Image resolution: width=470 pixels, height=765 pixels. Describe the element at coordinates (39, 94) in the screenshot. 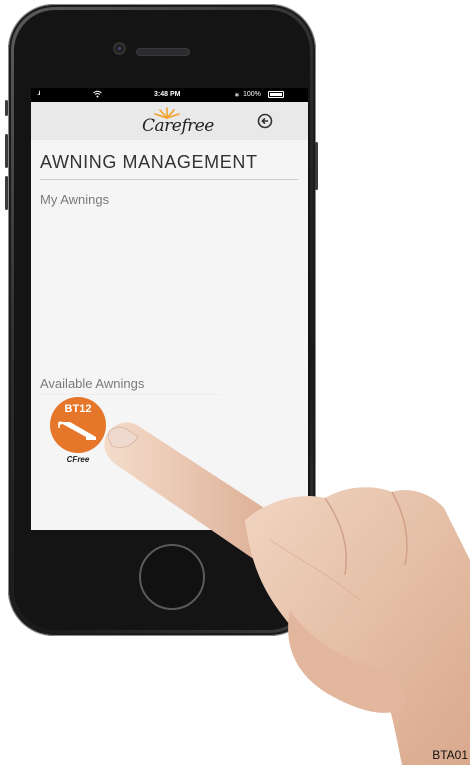

I see `signal-icon: ..ıl` at that location.